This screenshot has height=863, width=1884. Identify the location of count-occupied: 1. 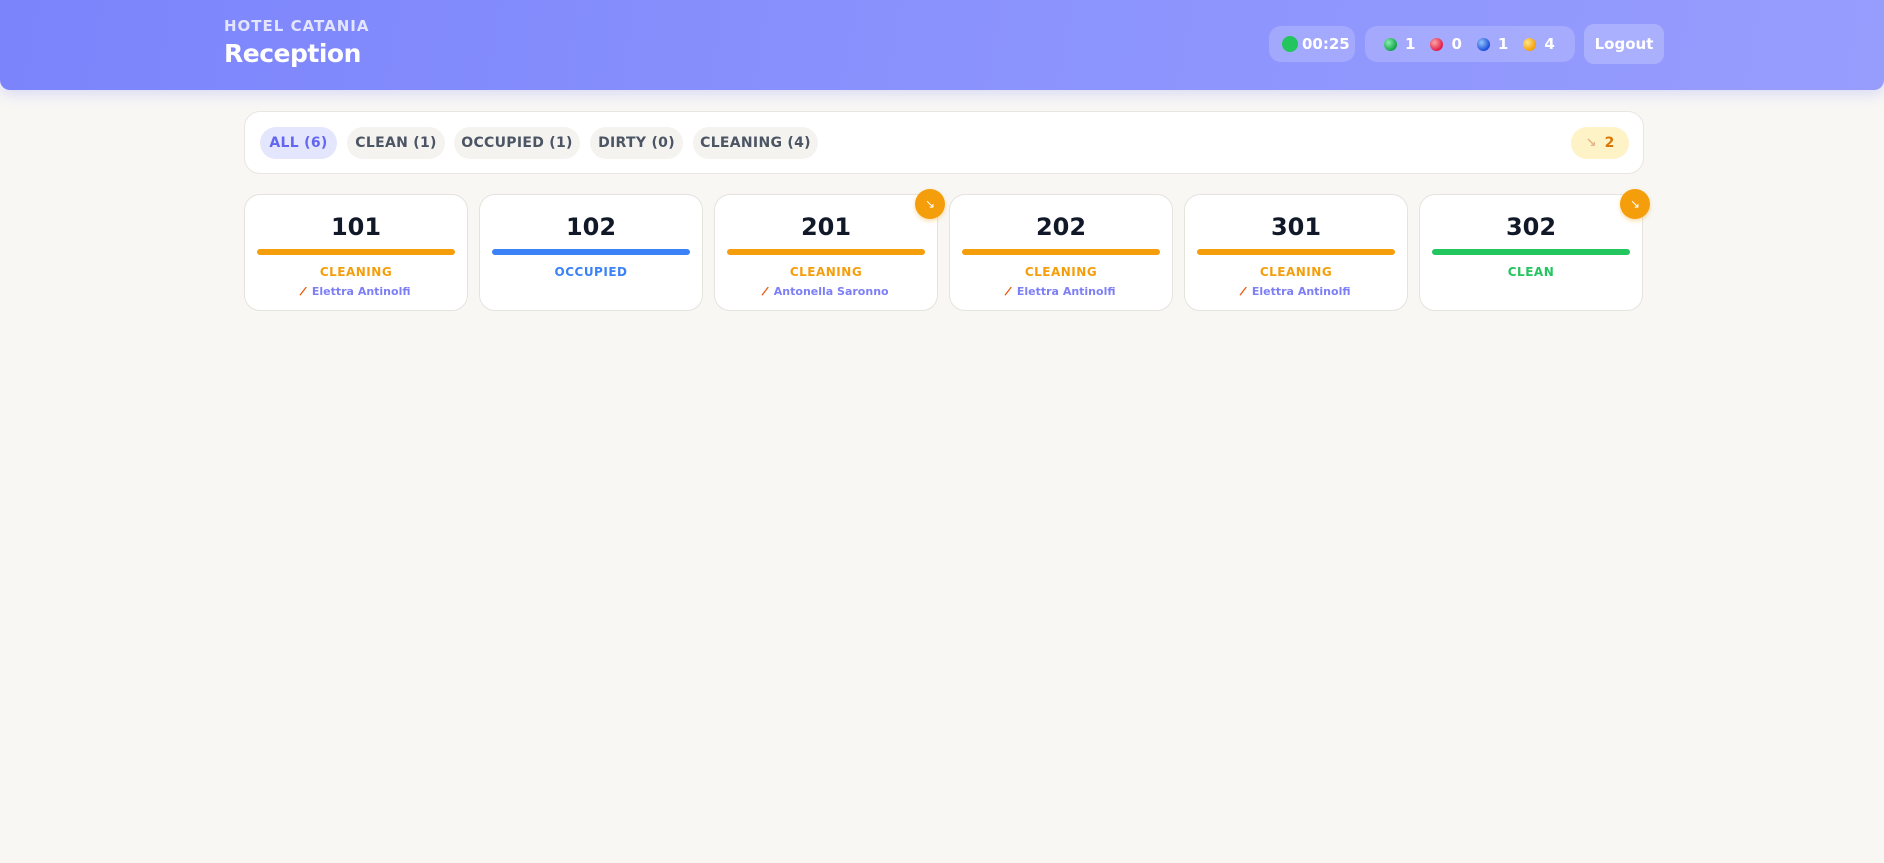
(1492, 44).